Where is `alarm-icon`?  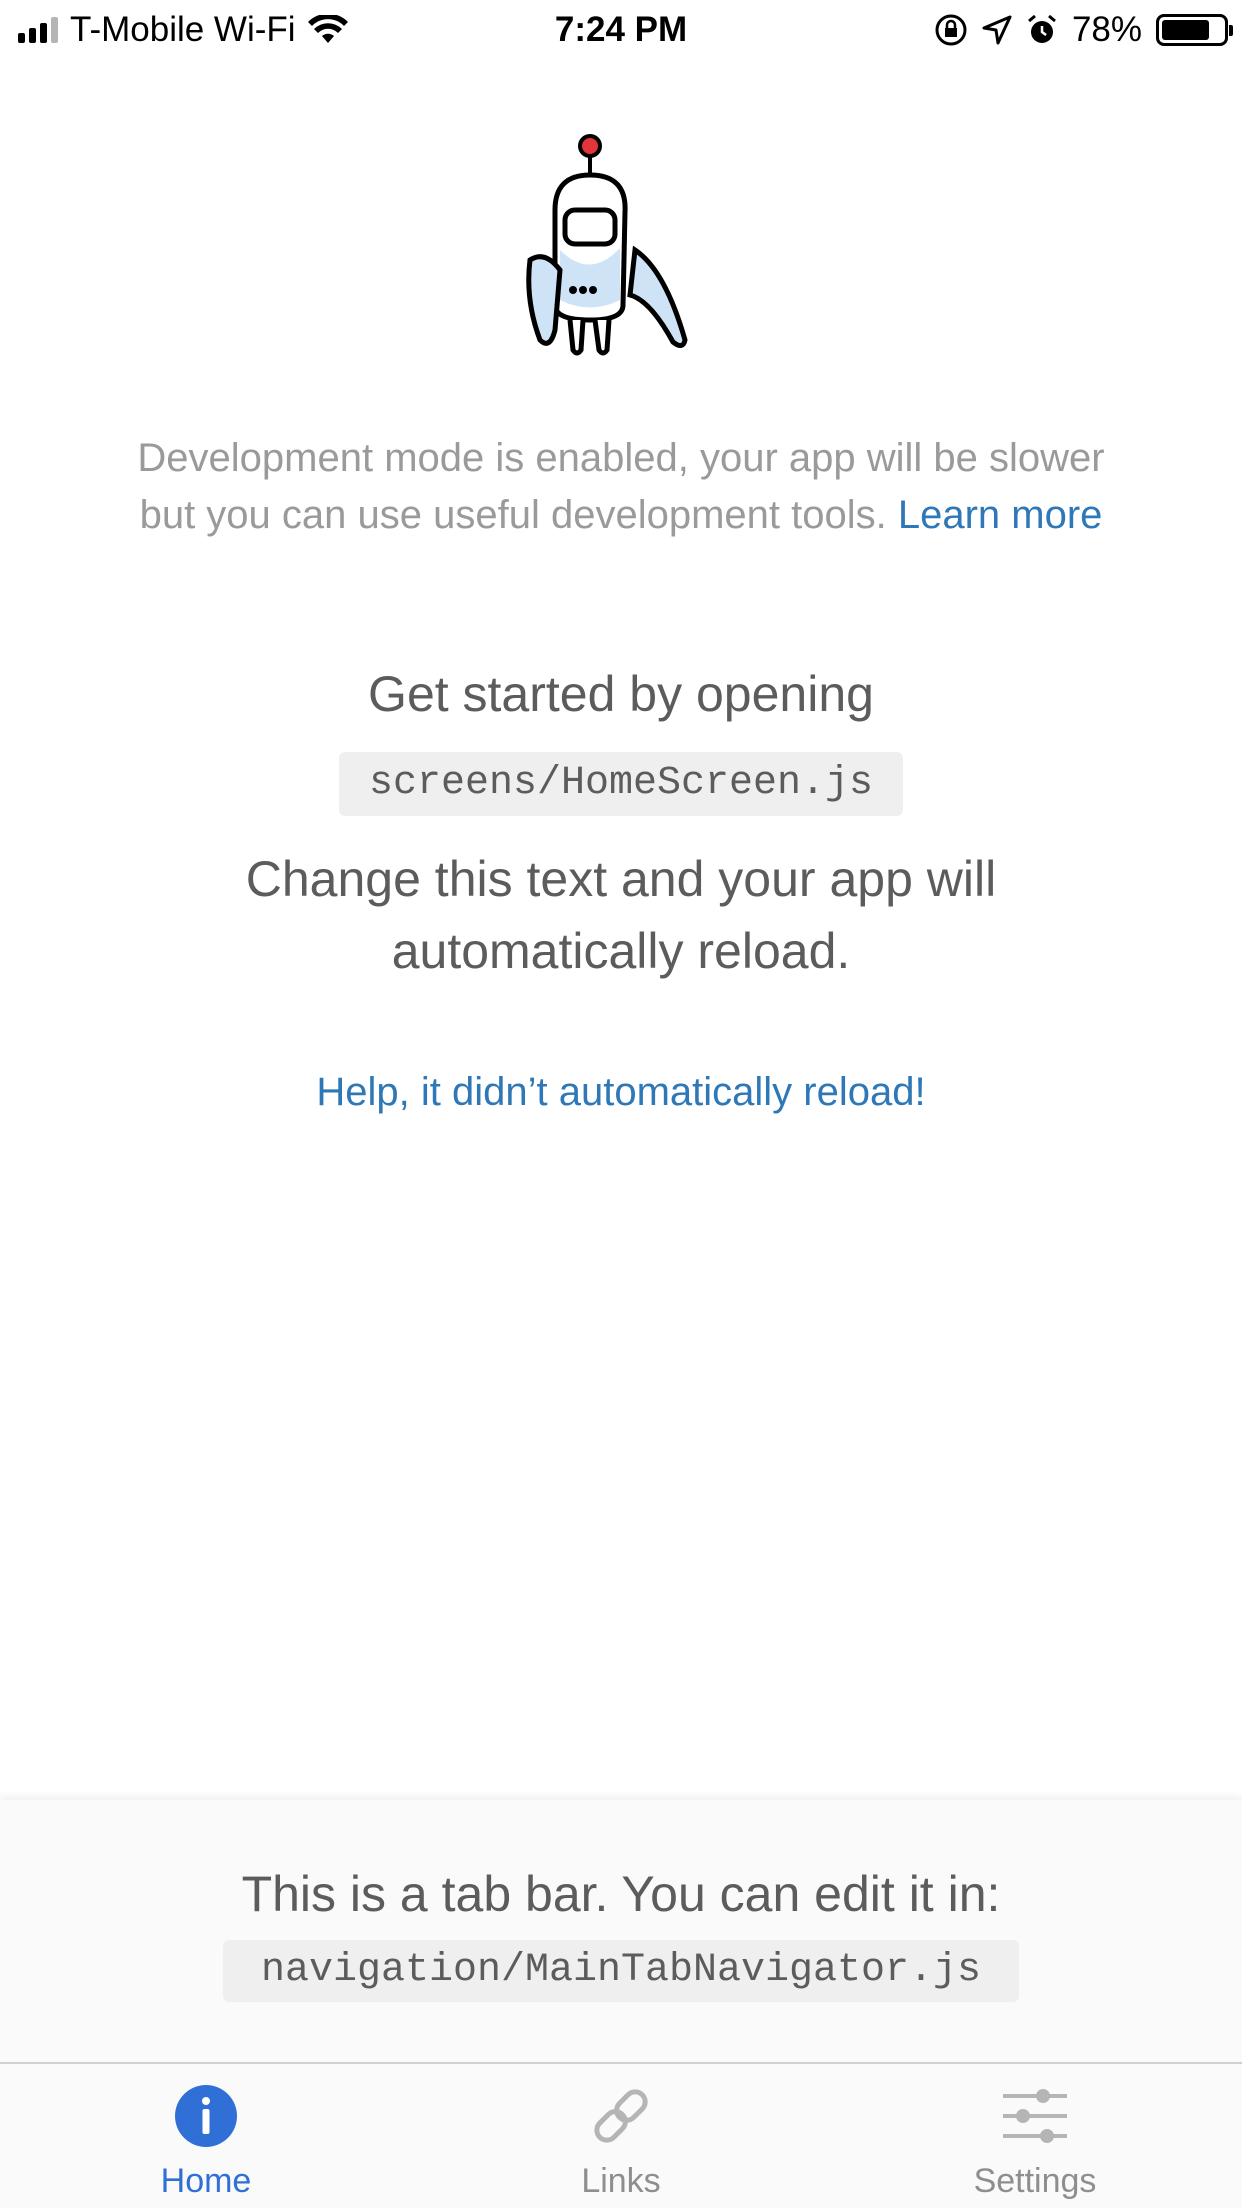 alarm-icon is located at coordinates (1041, 28).